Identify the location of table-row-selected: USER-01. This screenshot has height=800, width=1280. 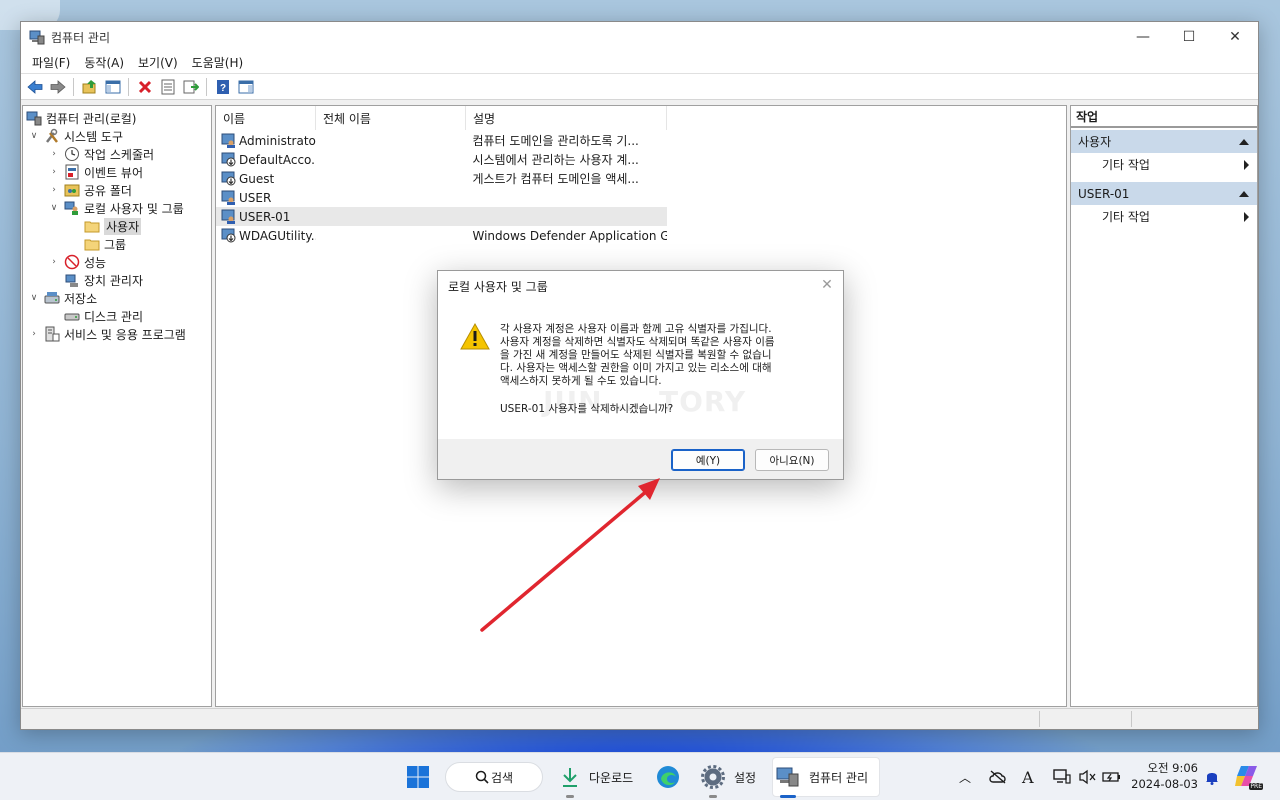
(441, 216).